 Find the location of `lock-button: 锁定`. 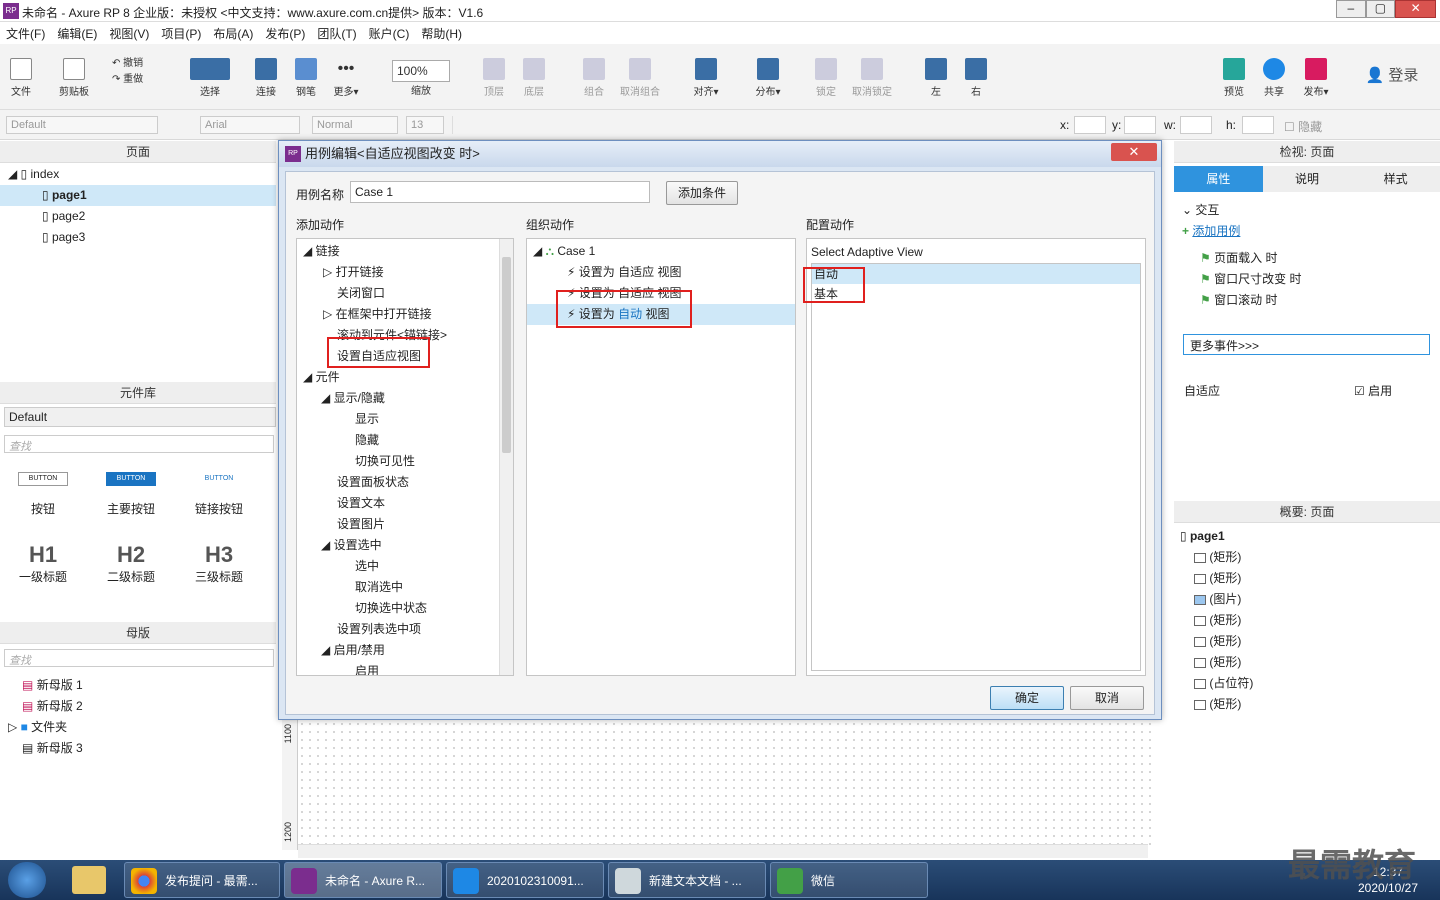

lock-button: 锁定 is located at coordinates (826, 78).